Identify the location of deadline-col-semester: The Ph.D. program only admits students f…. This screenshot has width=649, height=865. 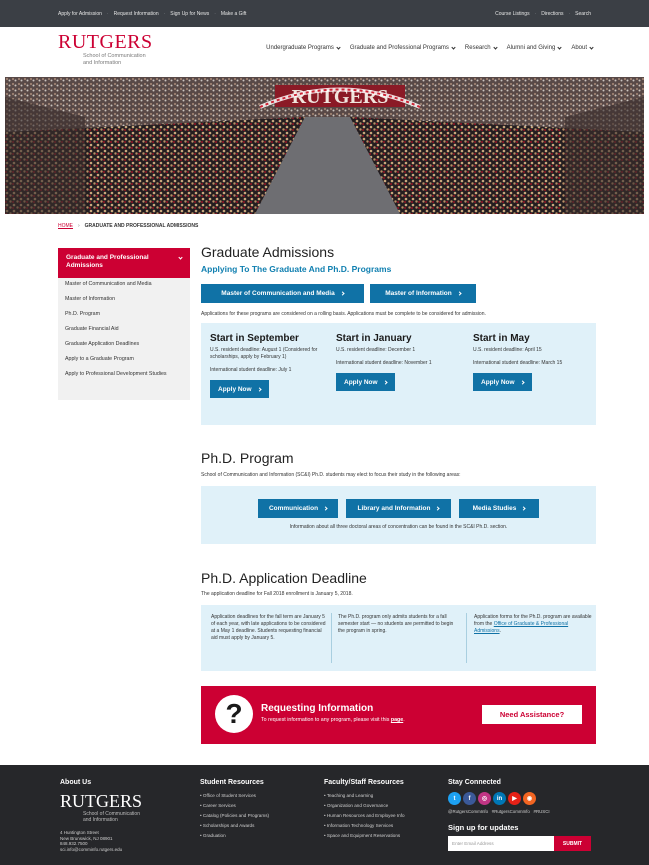
(396, 624).